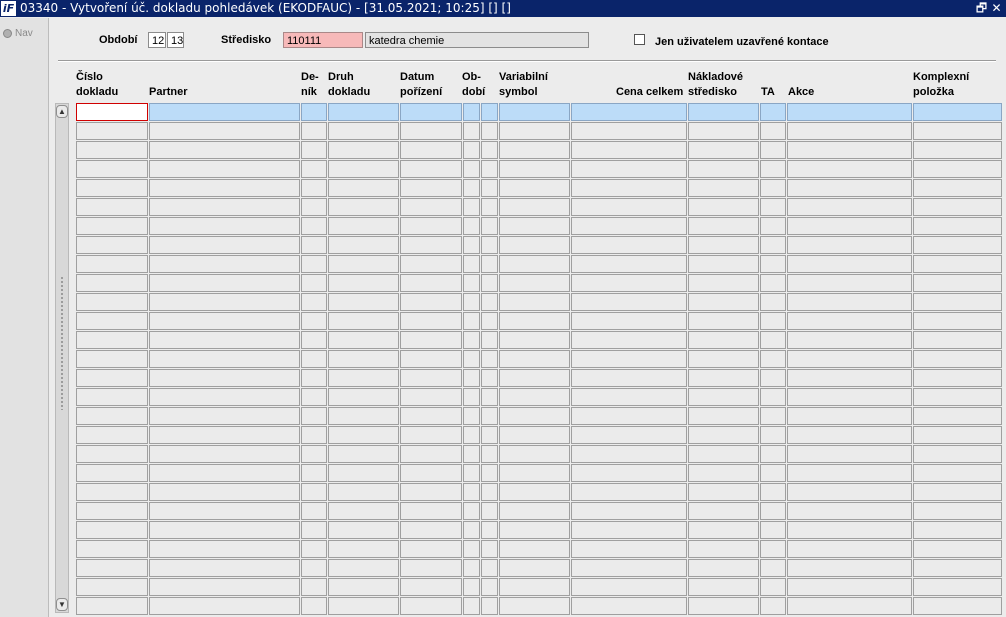 The width and height of the screenshot is (1006, 617). What do you see at coordinates (62, 111) in the screenshot?
I see `scroll-up-icon: ▲` at bounding box center [62, 111].